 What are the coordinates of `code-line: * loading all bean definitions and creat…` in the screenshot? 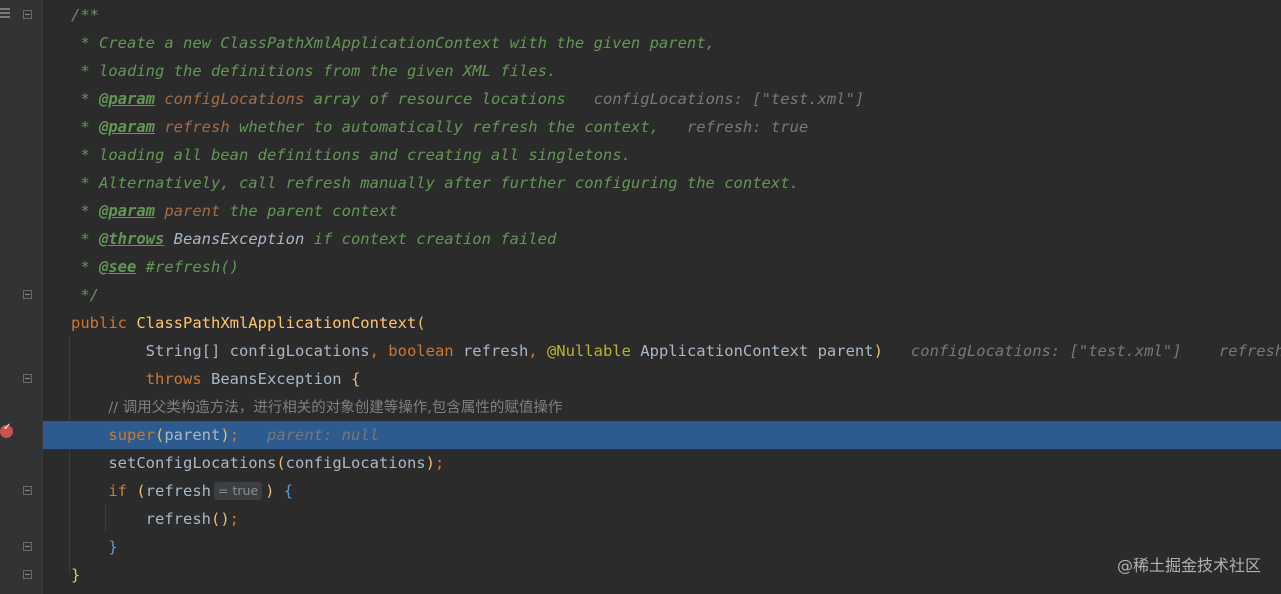 It's located at (662, 155).